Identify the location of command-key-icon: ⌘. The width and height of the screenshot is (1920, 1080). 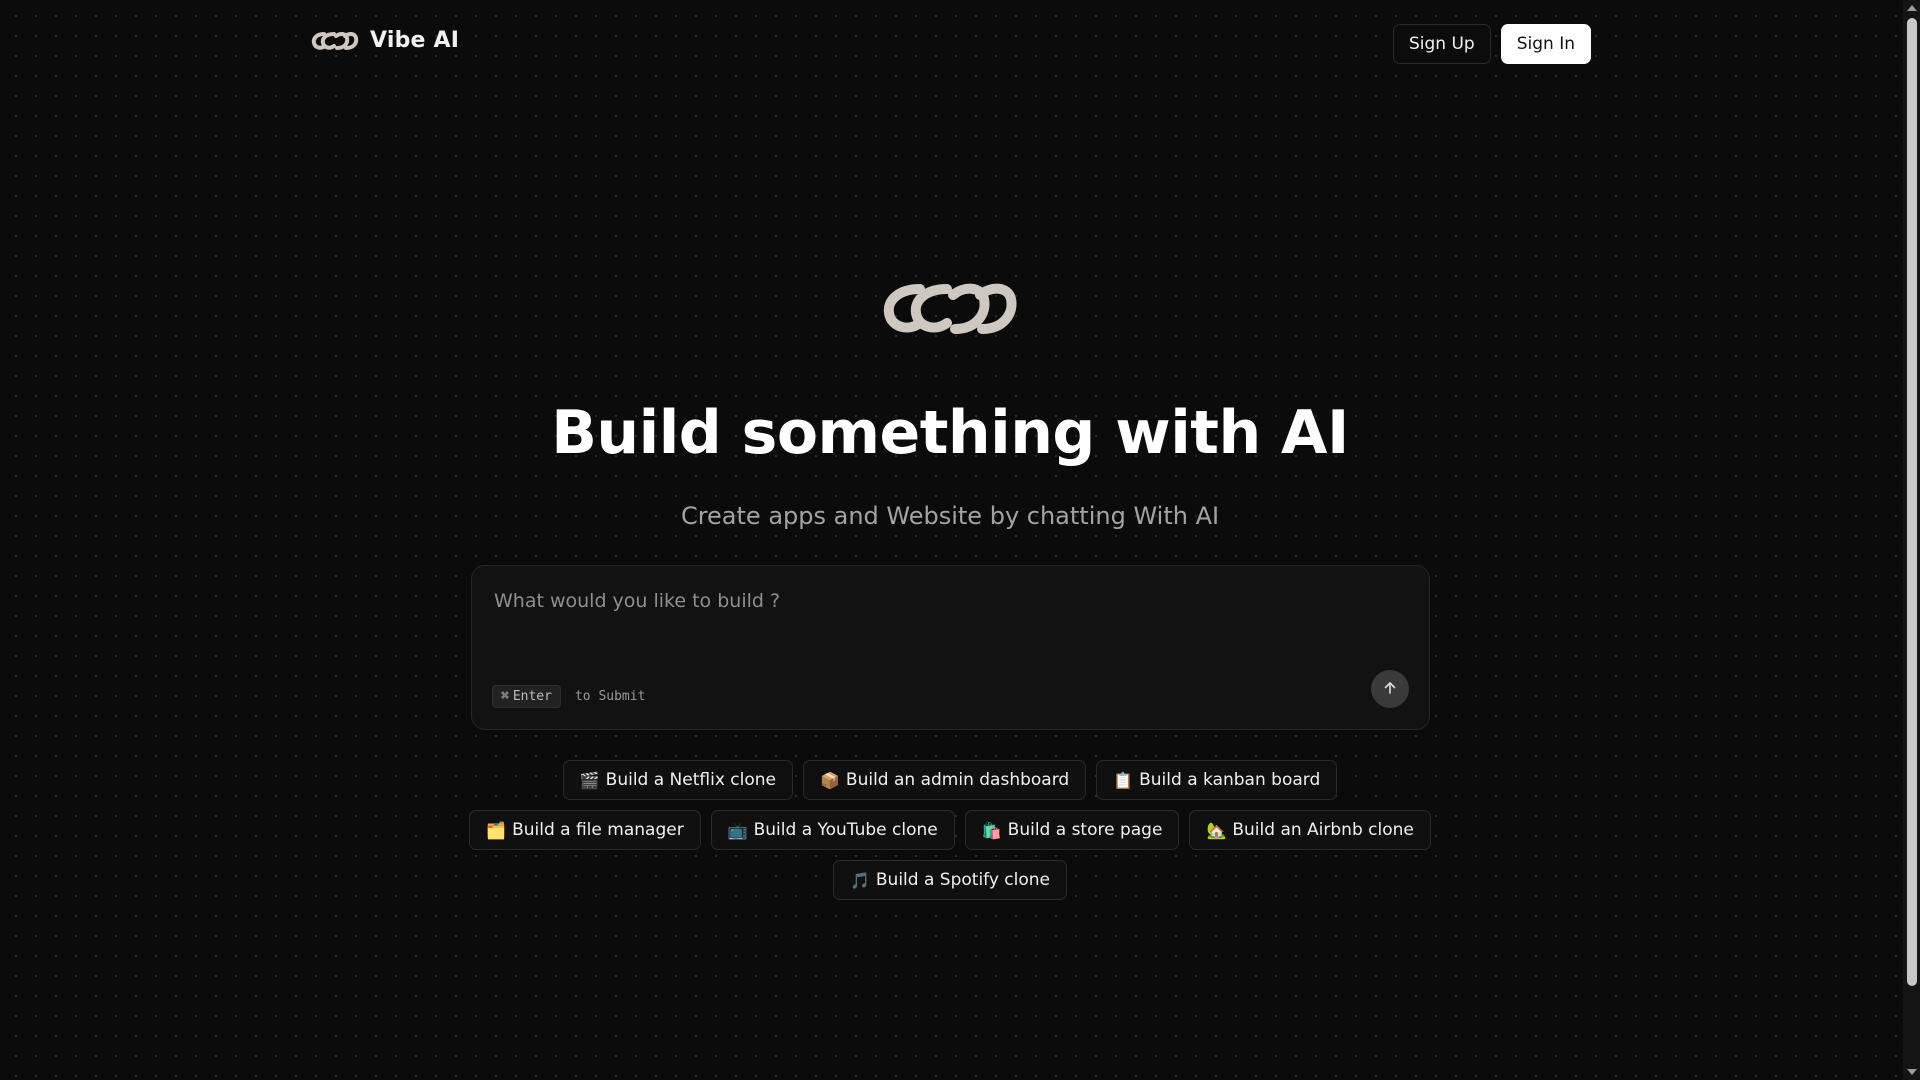
(505, 696).